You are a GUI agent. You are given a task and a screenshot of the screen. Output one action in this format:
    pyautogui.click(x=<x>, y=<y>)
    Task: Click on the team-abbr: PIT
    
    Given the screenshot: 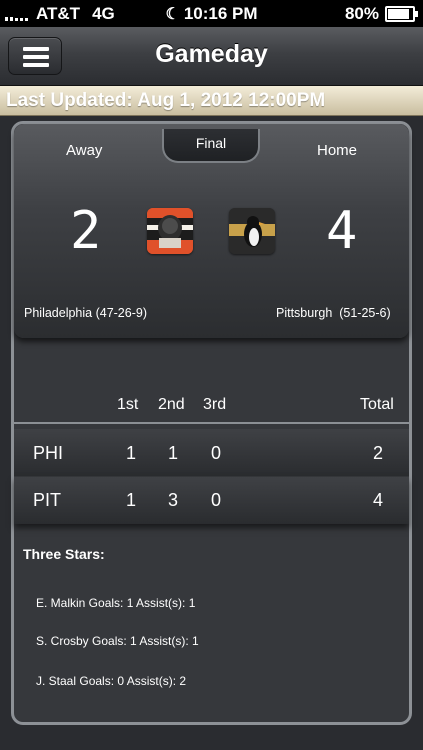 What is the action you would take?
    pyautogui.click(x=47, y=500)
    